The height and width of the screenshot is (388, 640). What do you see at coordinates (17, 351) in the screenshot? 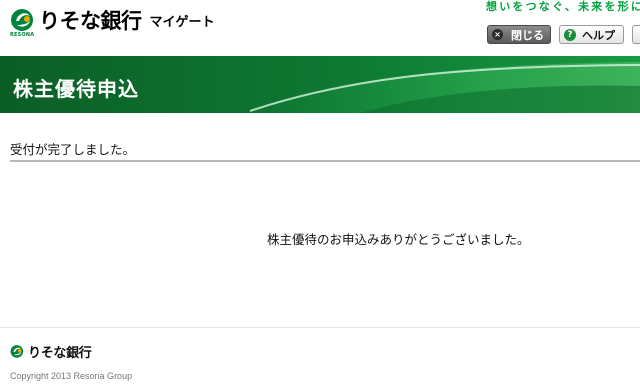
I see `footer-logo-mark-icon` at bounding box center [17, 351].